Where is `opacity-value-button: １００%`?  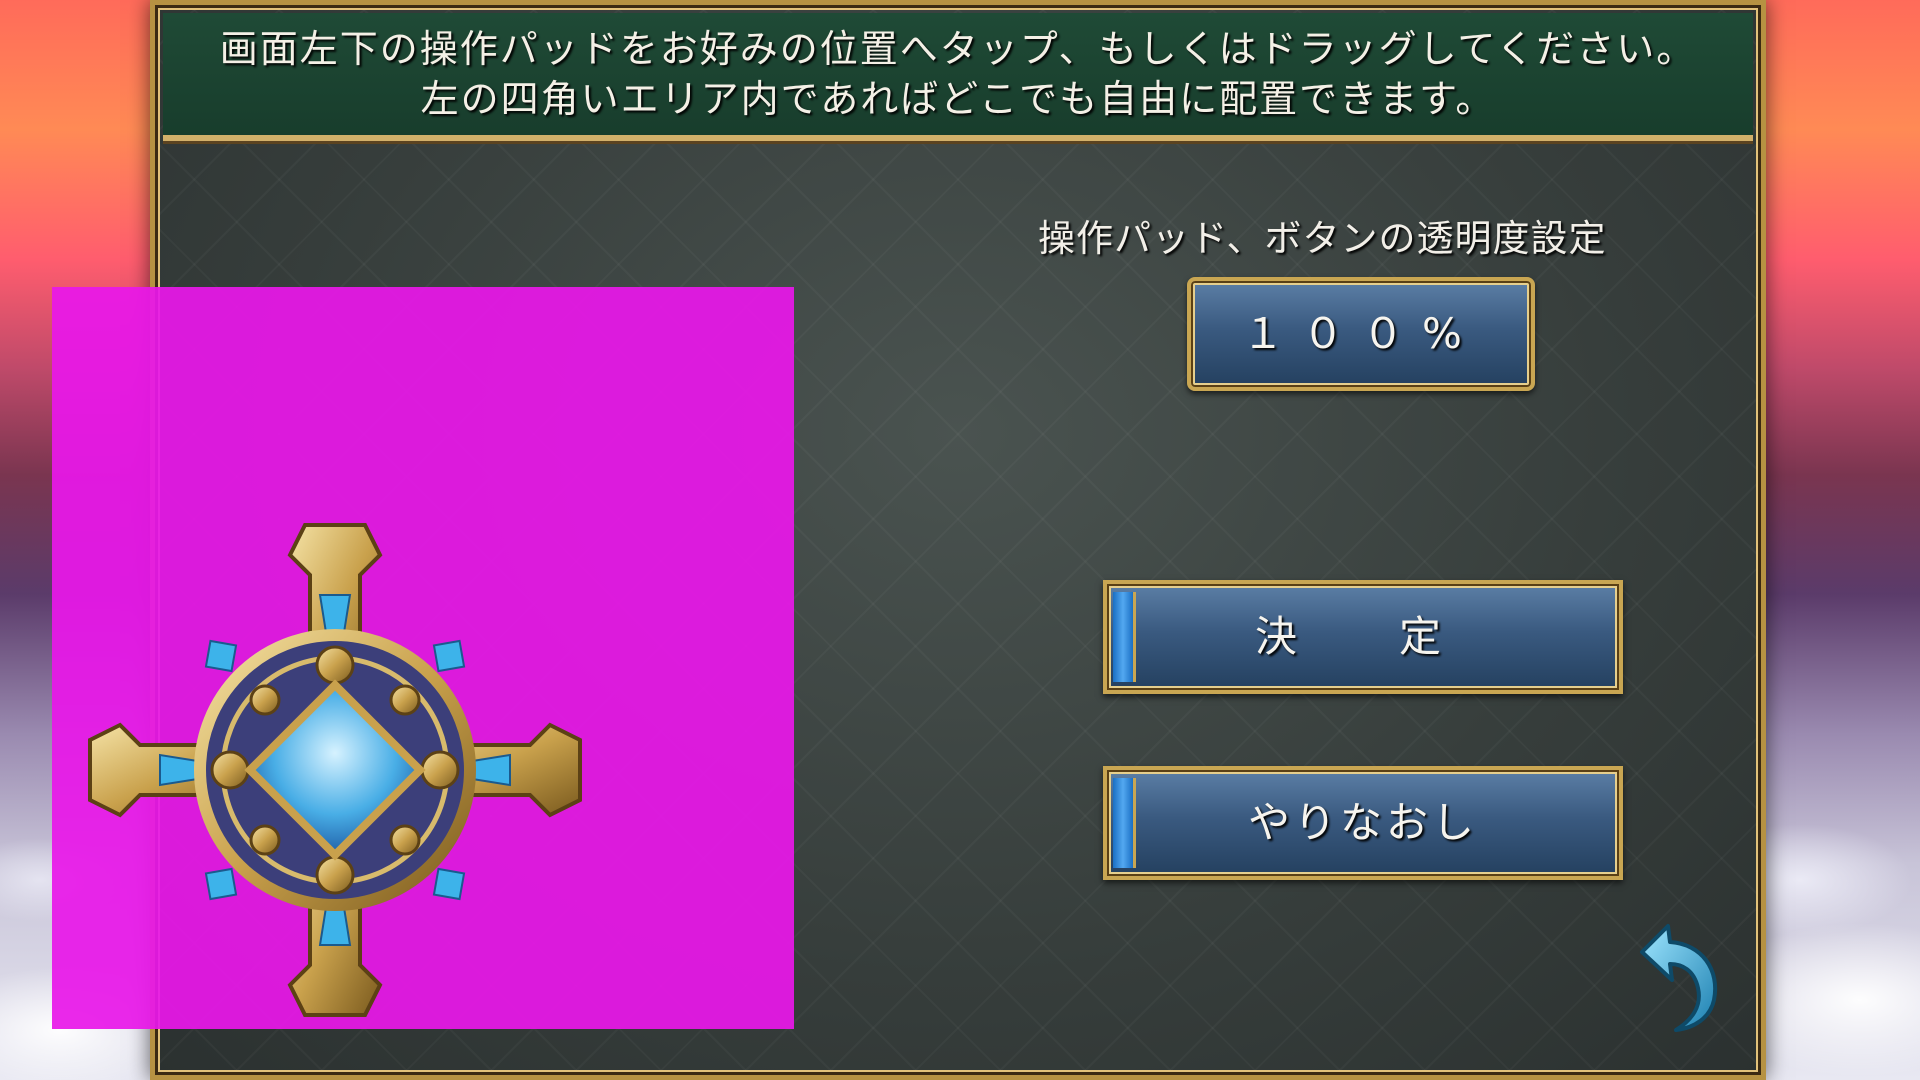
opacity-value-button: １００% is located at coordinates (1361, 334).